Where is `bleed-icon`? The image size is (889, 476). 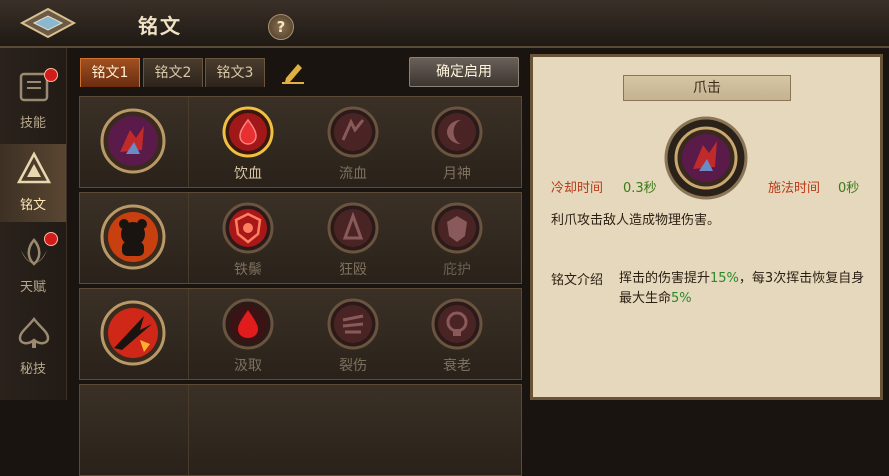 bleed-icon is located at coordinates (353, 132).